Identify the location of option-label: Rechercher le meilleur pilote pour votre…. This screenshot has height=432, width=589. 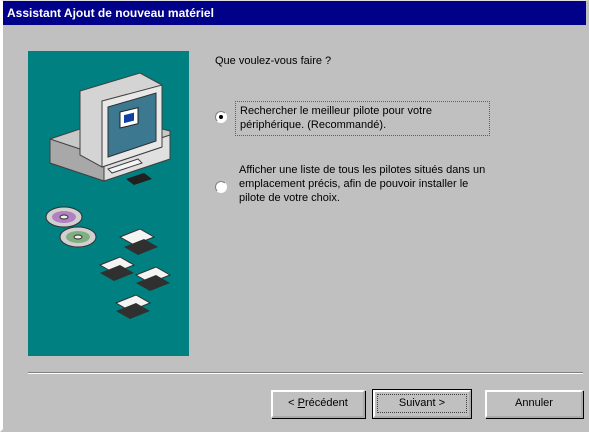
(362, 118).